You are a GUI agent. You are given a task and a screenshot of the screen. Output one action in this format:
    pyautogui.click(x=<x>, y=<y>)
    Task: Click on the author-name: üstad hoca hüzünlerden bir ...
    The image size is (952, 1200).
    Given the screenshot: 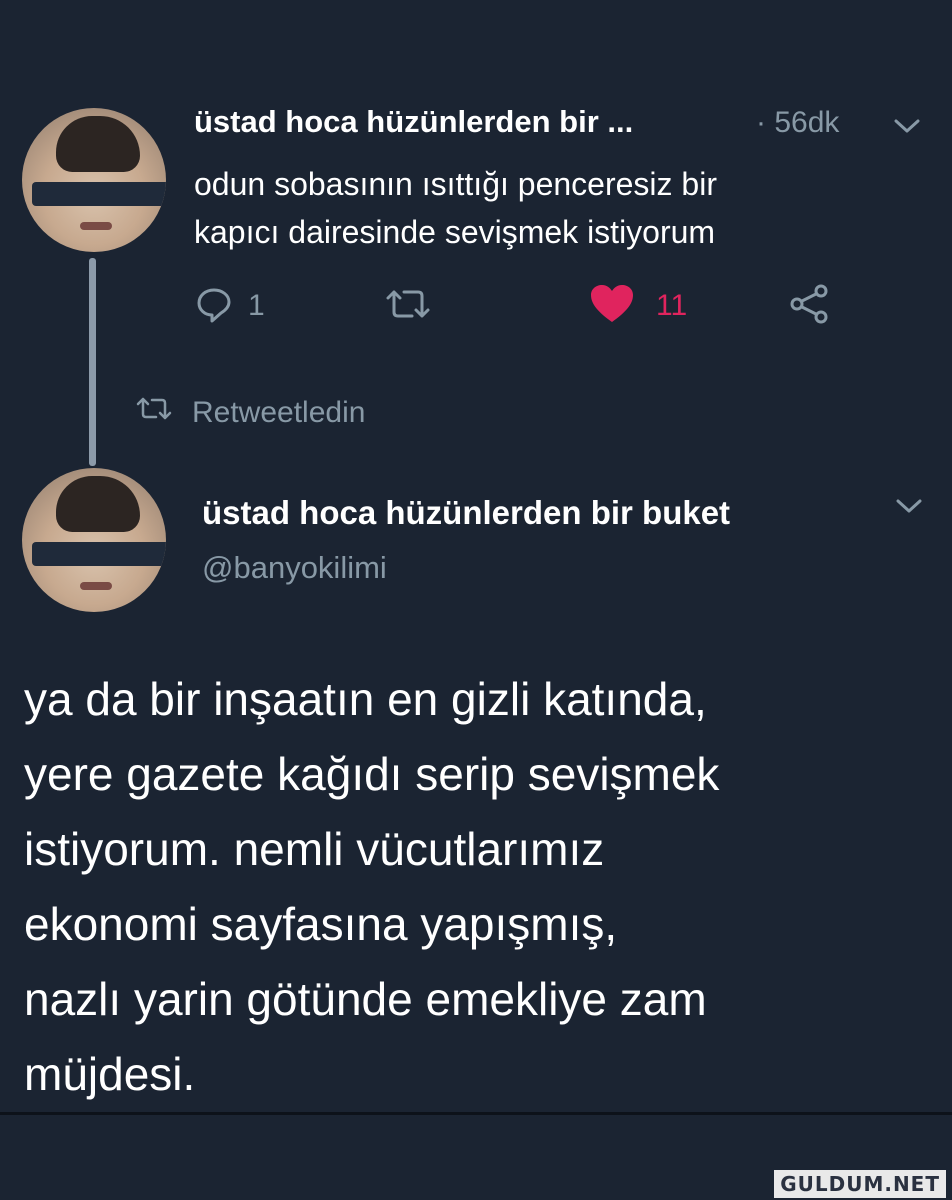 What is the action you would take?
    pyautogui.click(x=413, y=122)
    